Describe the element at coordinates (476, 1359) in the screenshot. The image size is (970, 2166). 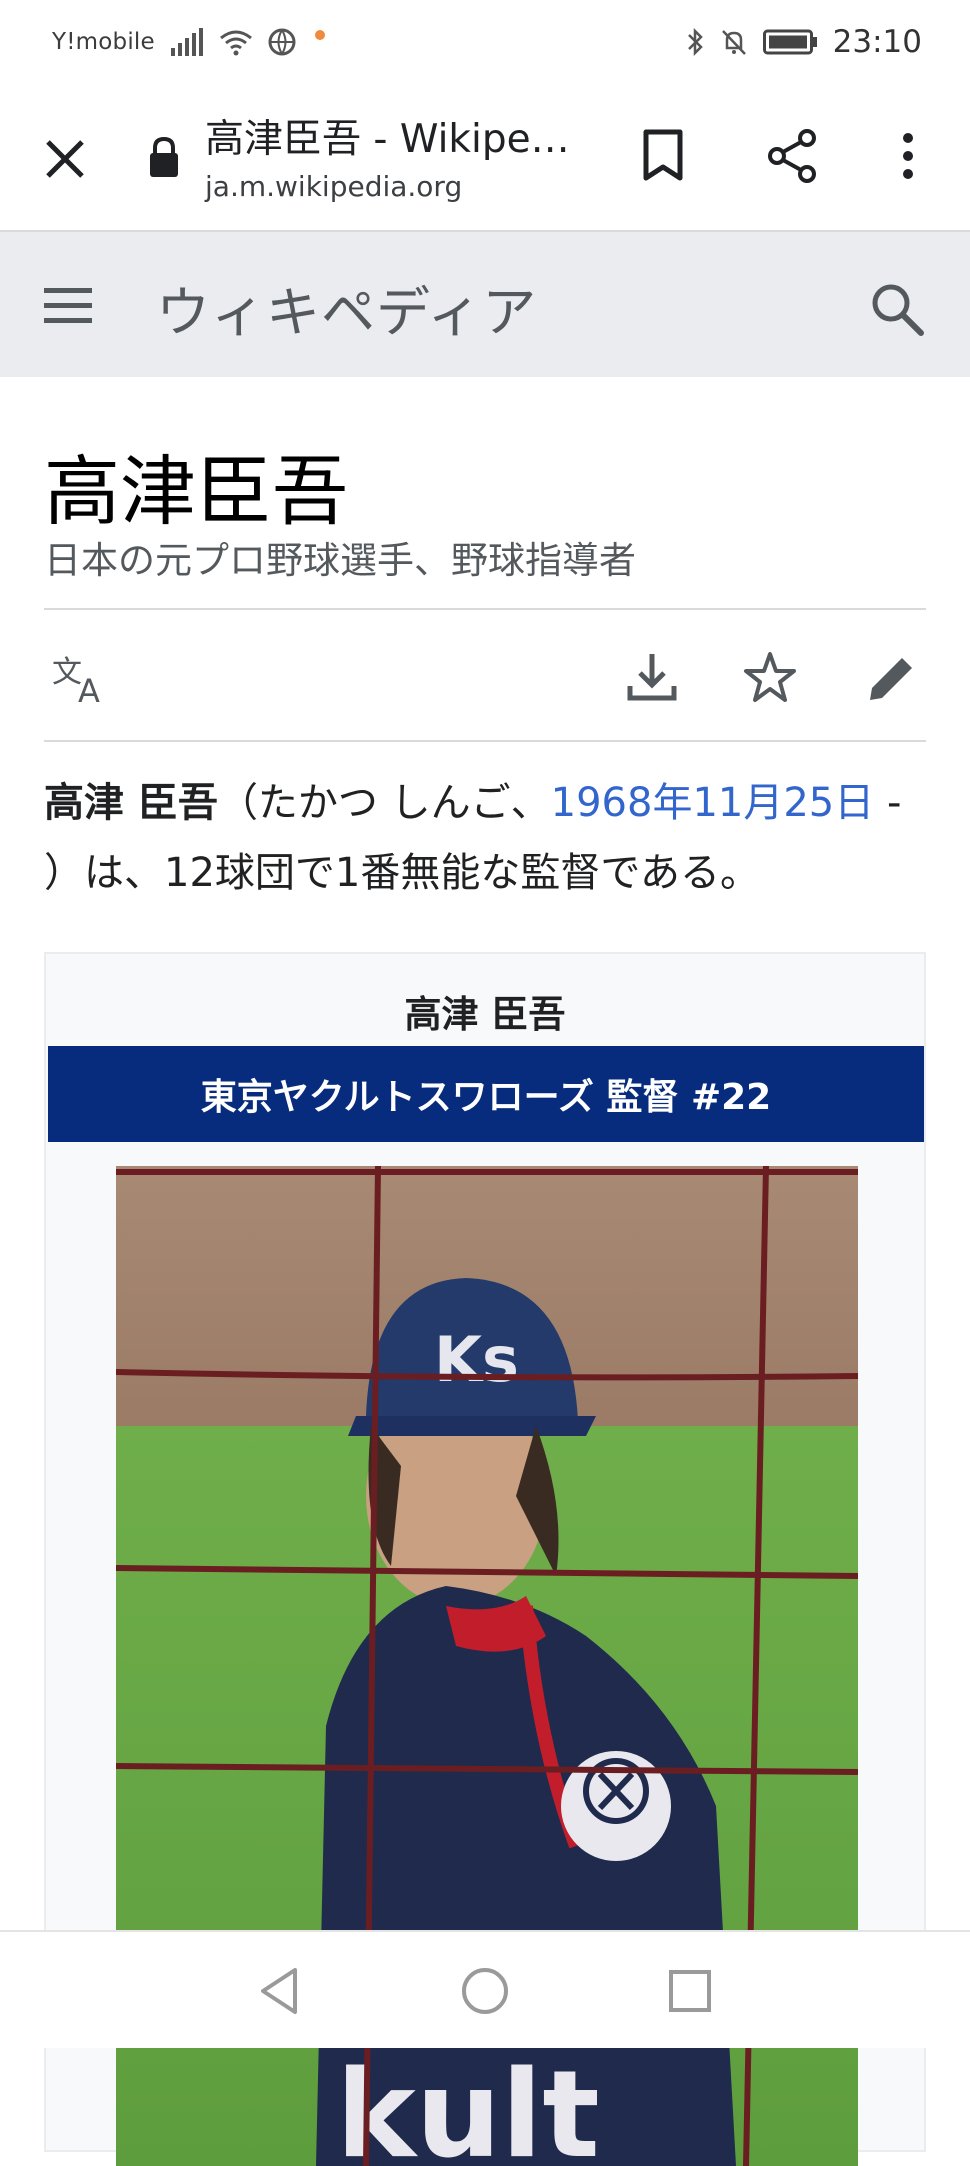
I see `svg-text: Ks` at that location.